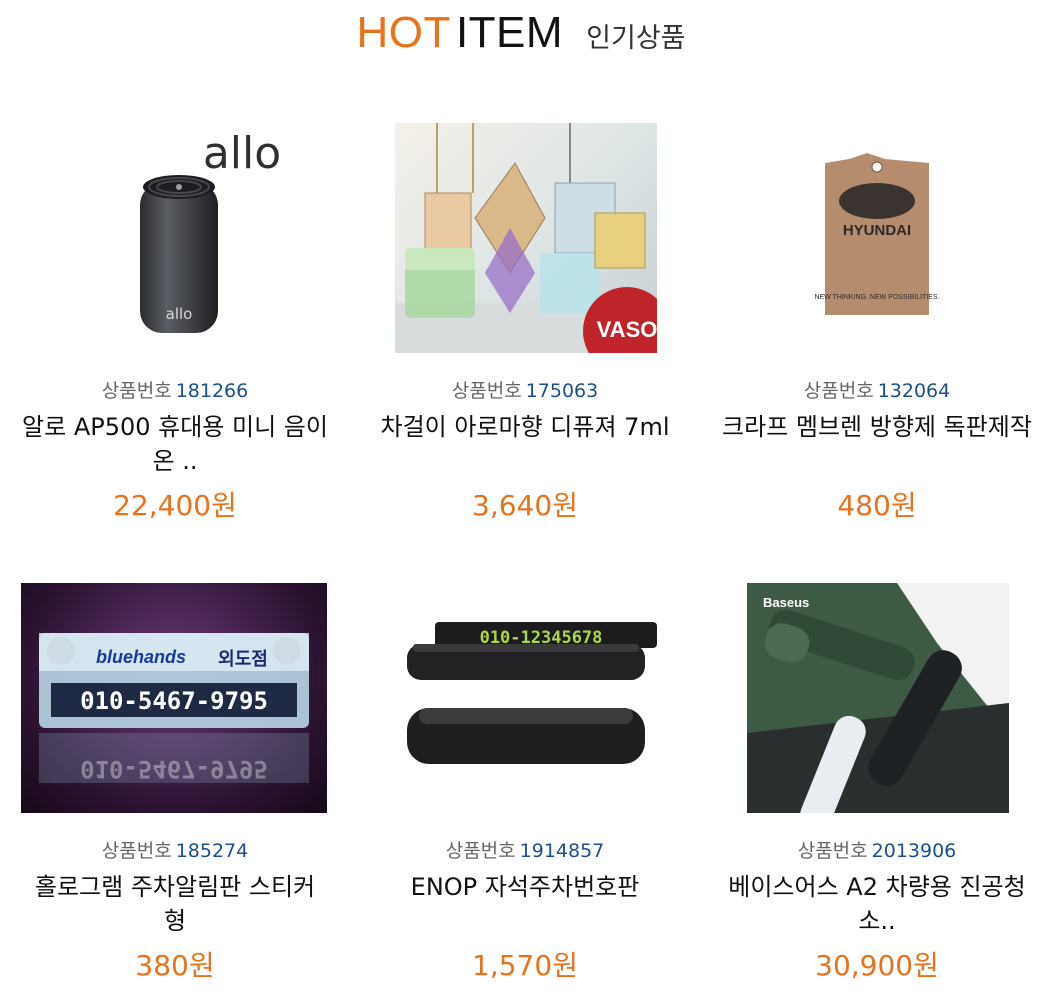 This screenshot has height=1005, width=1042. What do you see at coordinates (525, 887) in the screenshot?
I see `product-name: ENOP 자석주차번호판` at bounding box center [525, 887].